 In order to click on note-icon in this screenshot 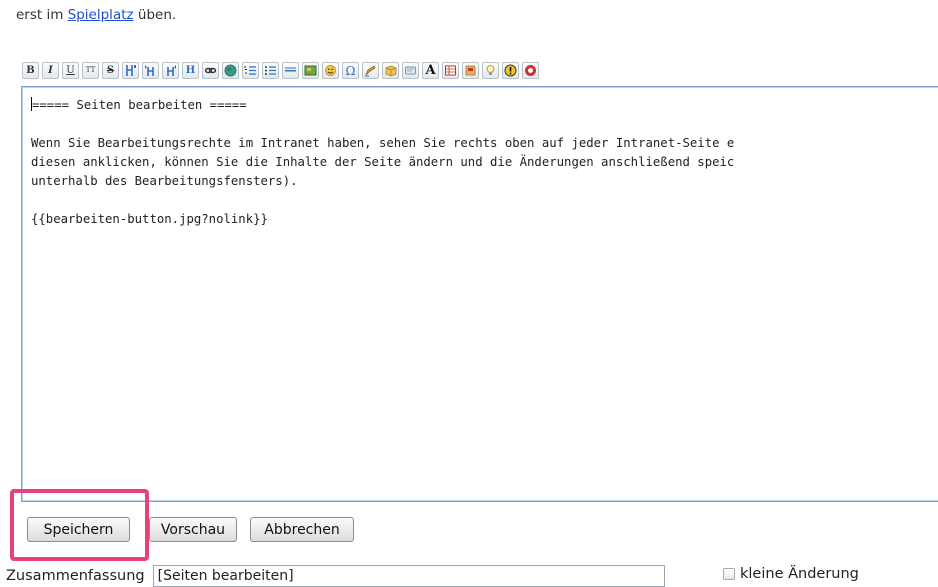, I will do `click(410, 70)`.